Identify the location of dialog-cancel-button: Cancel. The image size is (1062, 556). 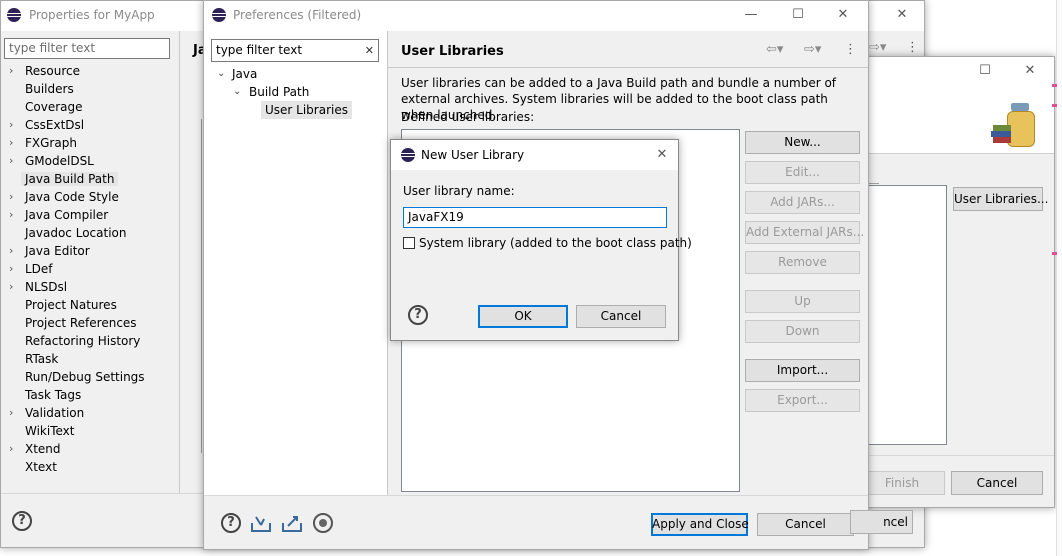
(621, 316).